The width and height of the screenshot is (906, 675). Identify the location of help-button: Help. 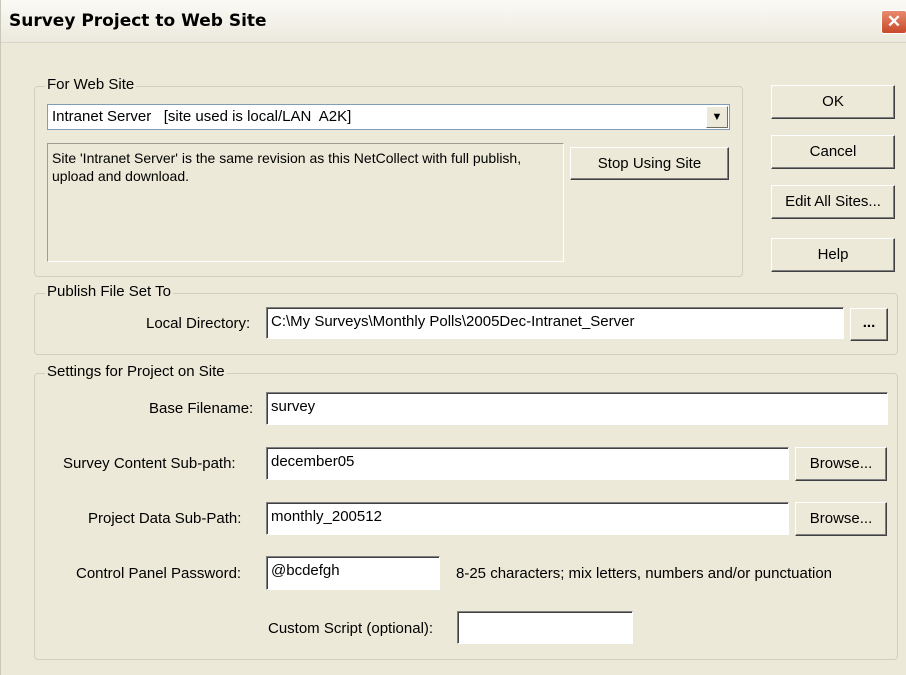
(833, 255).